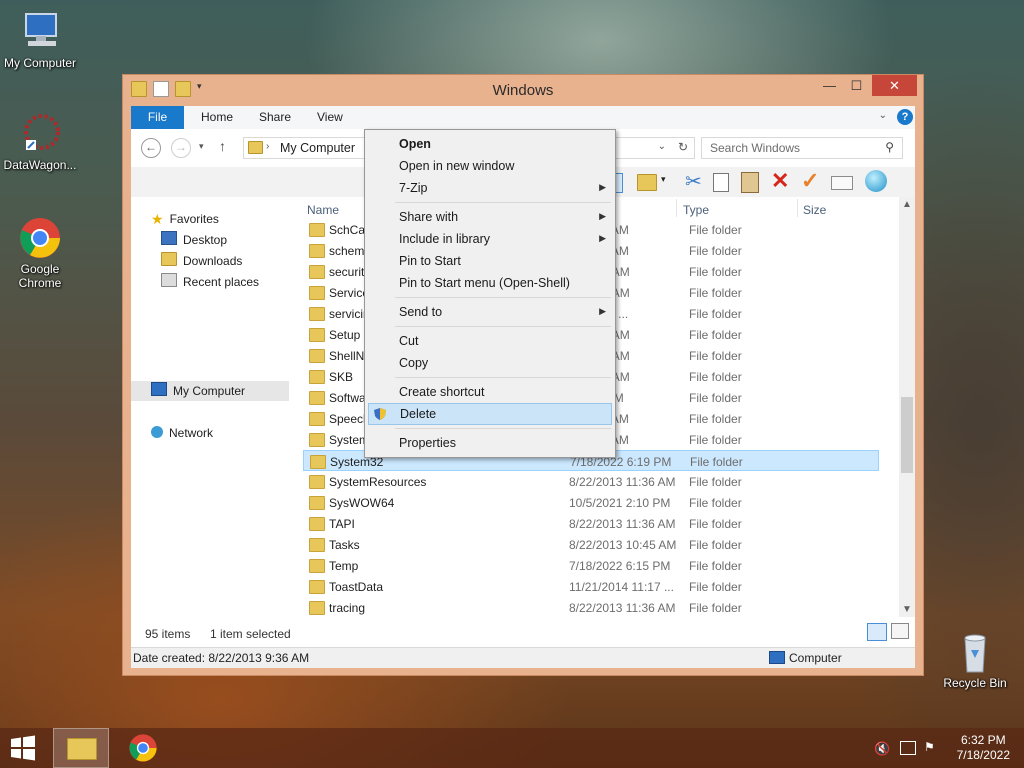 This screenshot has height=768, width=1024. Describe the element at coordinates (221, 658) in the screenshot. I see `date-created: Date created: 8/22/2013 9:36 AM` at that location.